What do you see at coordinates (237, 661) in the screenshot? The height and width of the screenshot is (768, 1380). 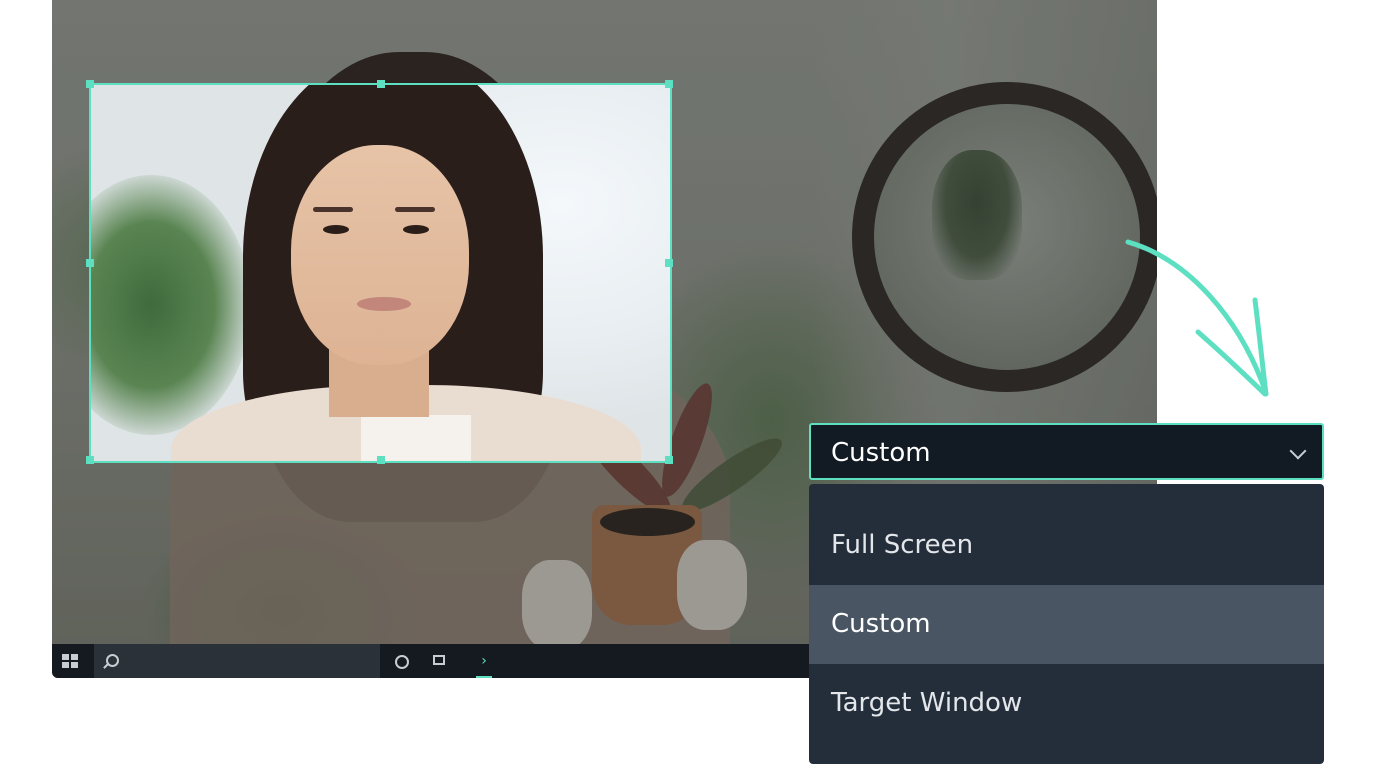 I see `taskbar-search-box` at bounding box center [237, 661].